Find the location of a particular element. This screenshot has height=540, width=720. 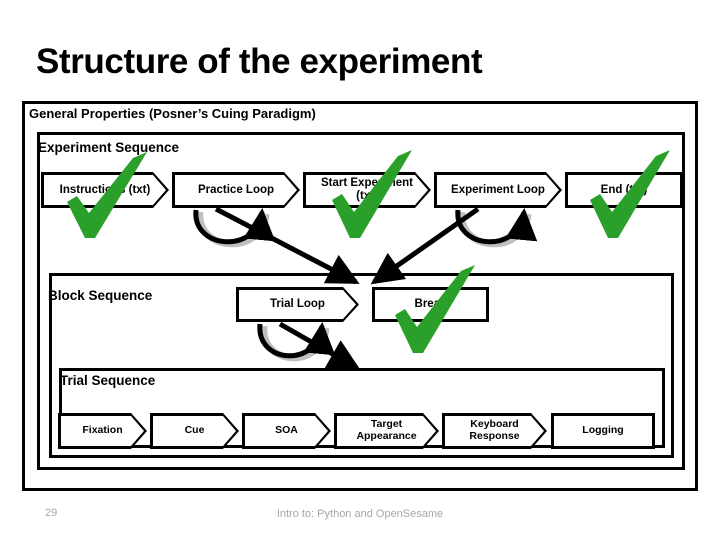

trial-to-trialseq-arrow is located at coordinates (319, 346).